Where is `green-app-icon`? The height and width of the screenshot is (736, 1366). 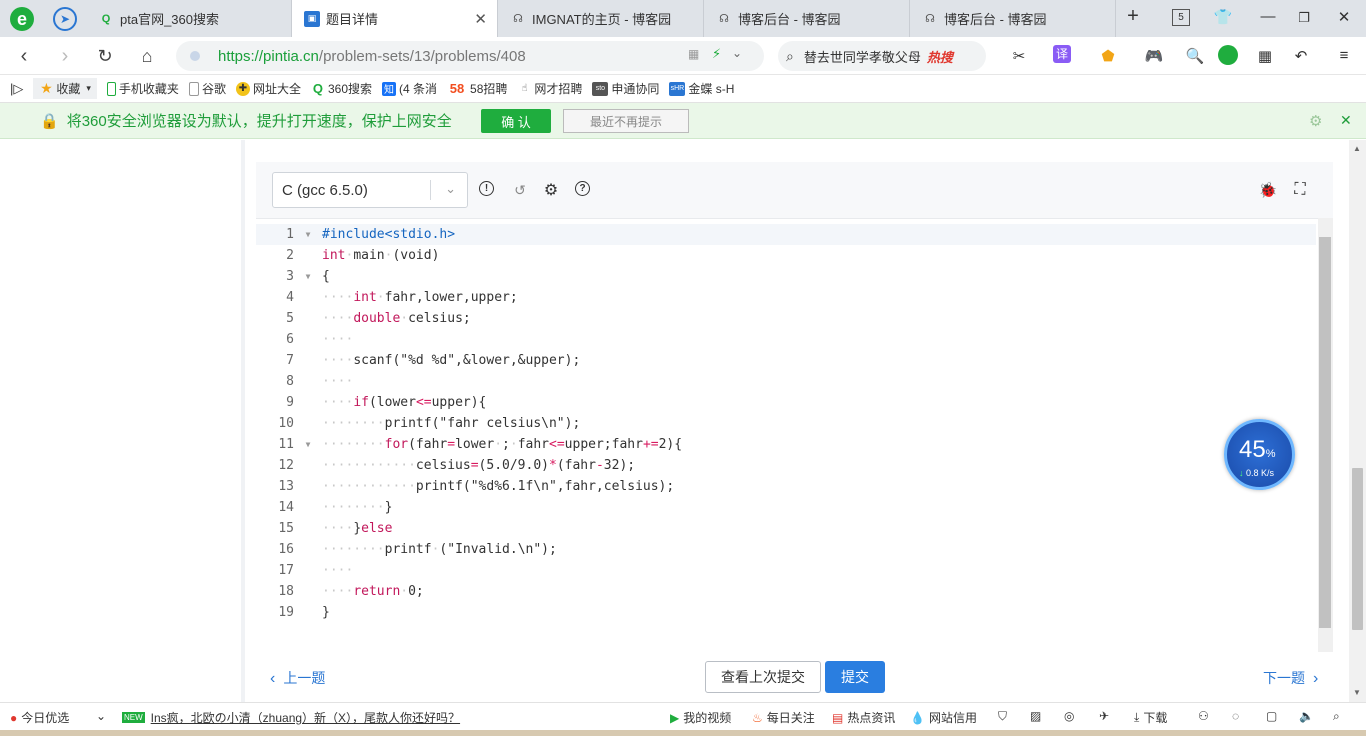 green-app-icon is located at coordinates (1228, 55).